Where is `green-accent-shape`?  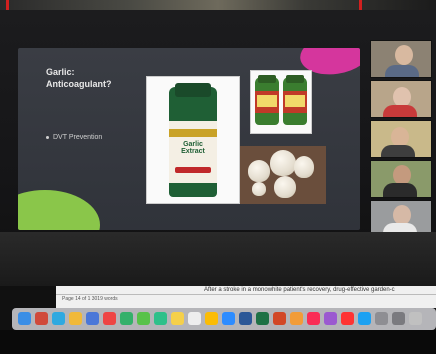 green-accent-shape is located at coordinates (59, 210).